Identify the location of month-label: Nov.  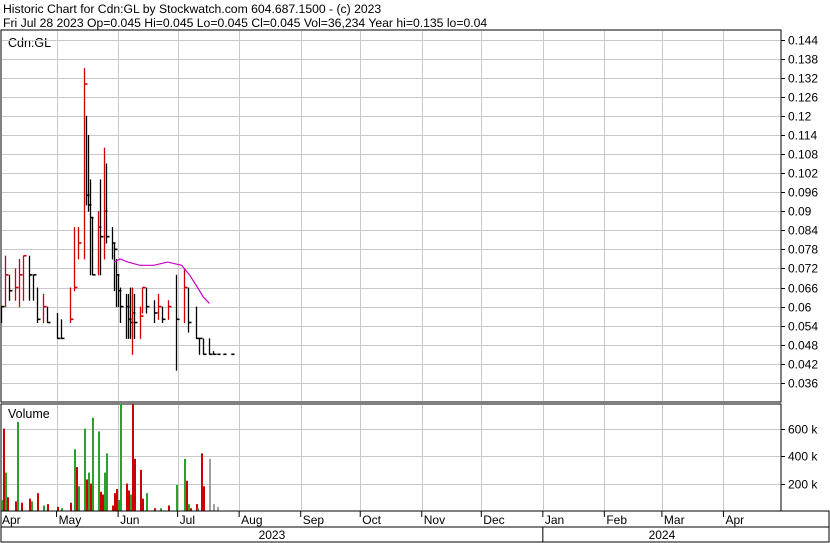
(434, 520).